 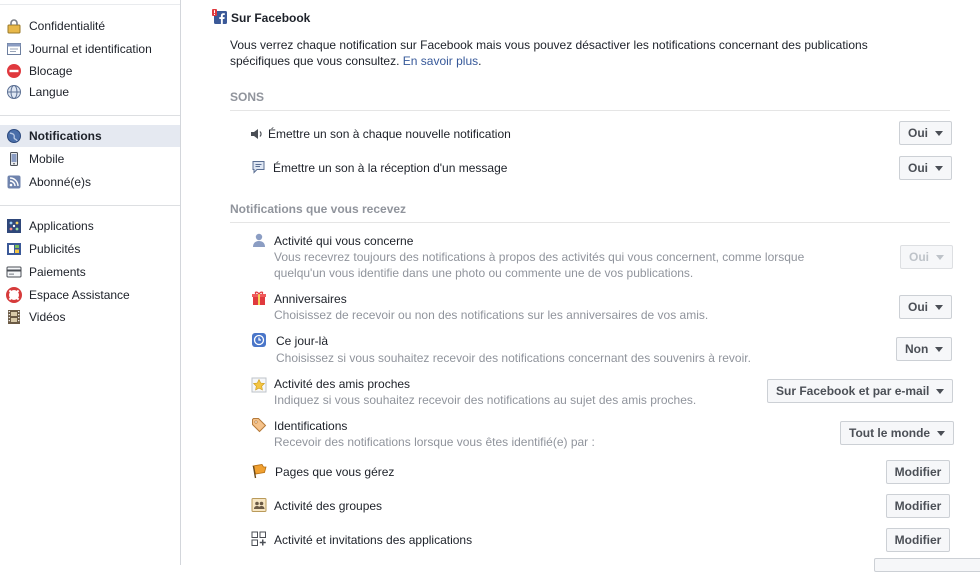 What do you see at coordinates (917, 349) in the screenshot?
I see `dropdown-value: Non` at bounding box center [917, 349].